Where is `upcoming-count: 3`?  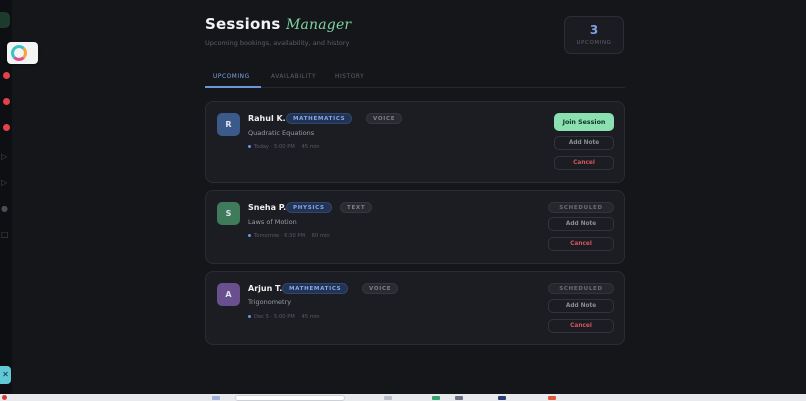
upcoming-count: 3 is located at coordinates (594, 30).